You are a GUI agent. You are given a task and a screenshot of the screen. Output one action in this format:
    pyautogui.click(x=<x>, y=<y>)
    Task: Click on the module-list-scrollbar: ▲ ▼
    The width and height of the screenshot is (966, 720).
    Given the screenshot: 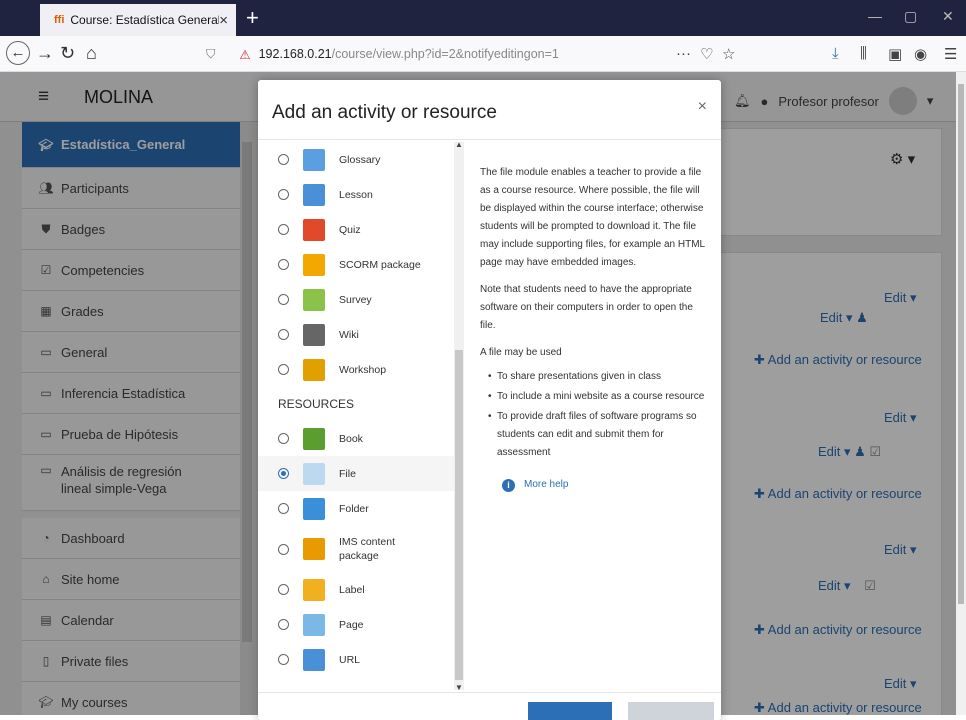 What is the action you would take?
    pyautogui.click(x=459, y=416)
    